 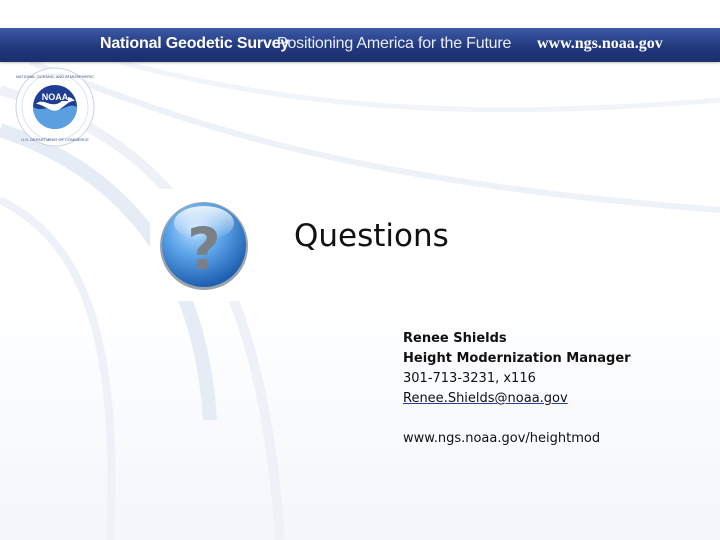 I want to click on question-icon-frame: ?, so click(x=205, y=245).